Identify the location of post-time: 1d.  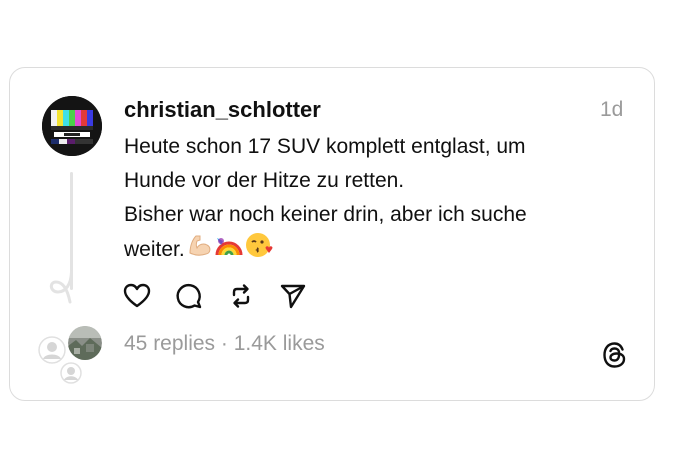
(611, 110).